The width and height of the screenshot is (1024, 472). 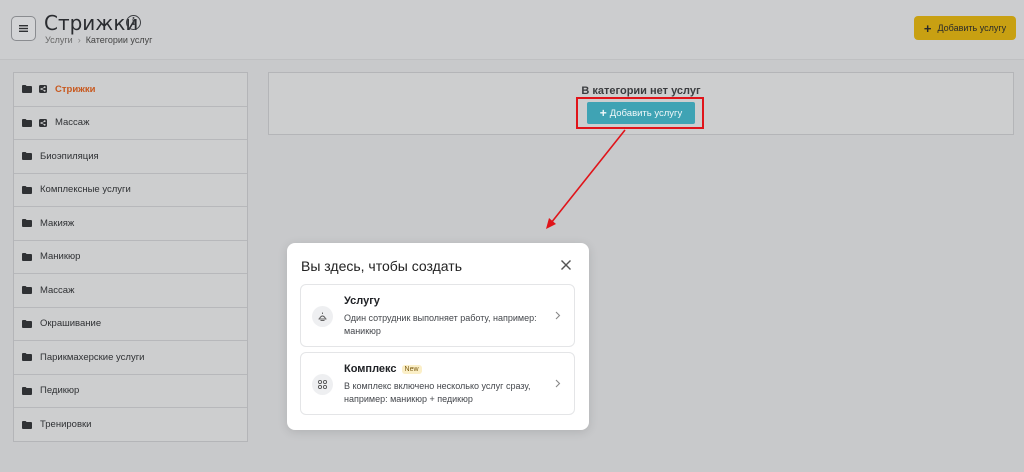 I want to click on add-service-inline-label: Добавить услугу, so click(x=646, y=113).